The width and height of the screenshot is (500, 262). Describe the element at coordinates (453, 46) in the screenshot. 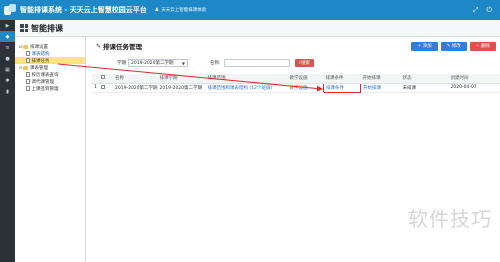

I see `edit-button: ✎ 修改` at that location.